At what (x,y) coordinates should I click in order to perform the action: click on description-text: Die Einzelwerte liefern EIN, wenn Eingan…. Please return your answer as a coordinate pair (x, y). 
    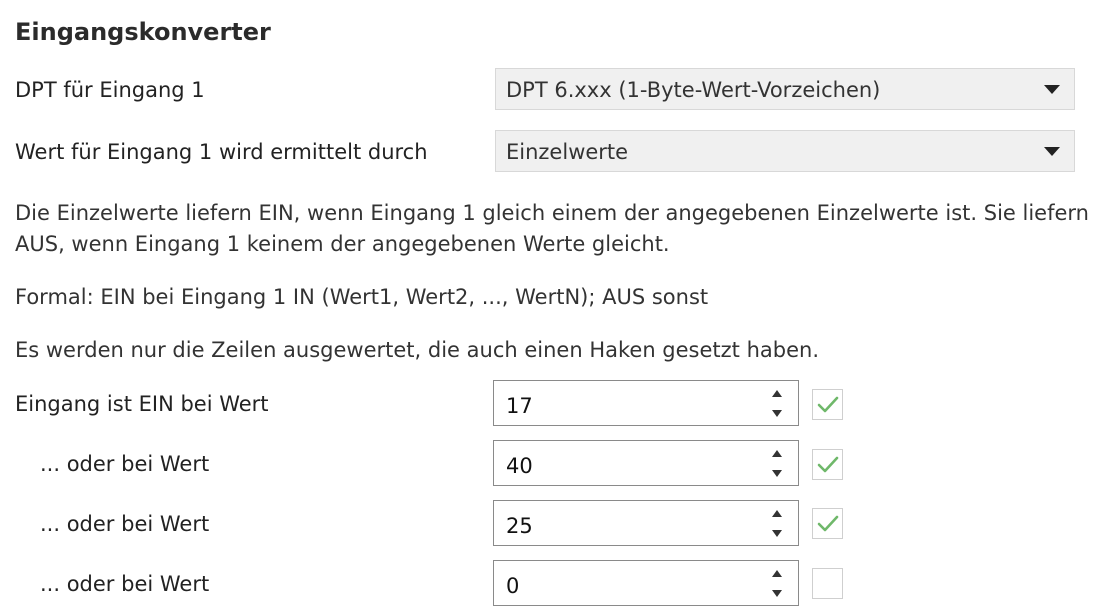
    Looking at the image, I should click on (552, 228).